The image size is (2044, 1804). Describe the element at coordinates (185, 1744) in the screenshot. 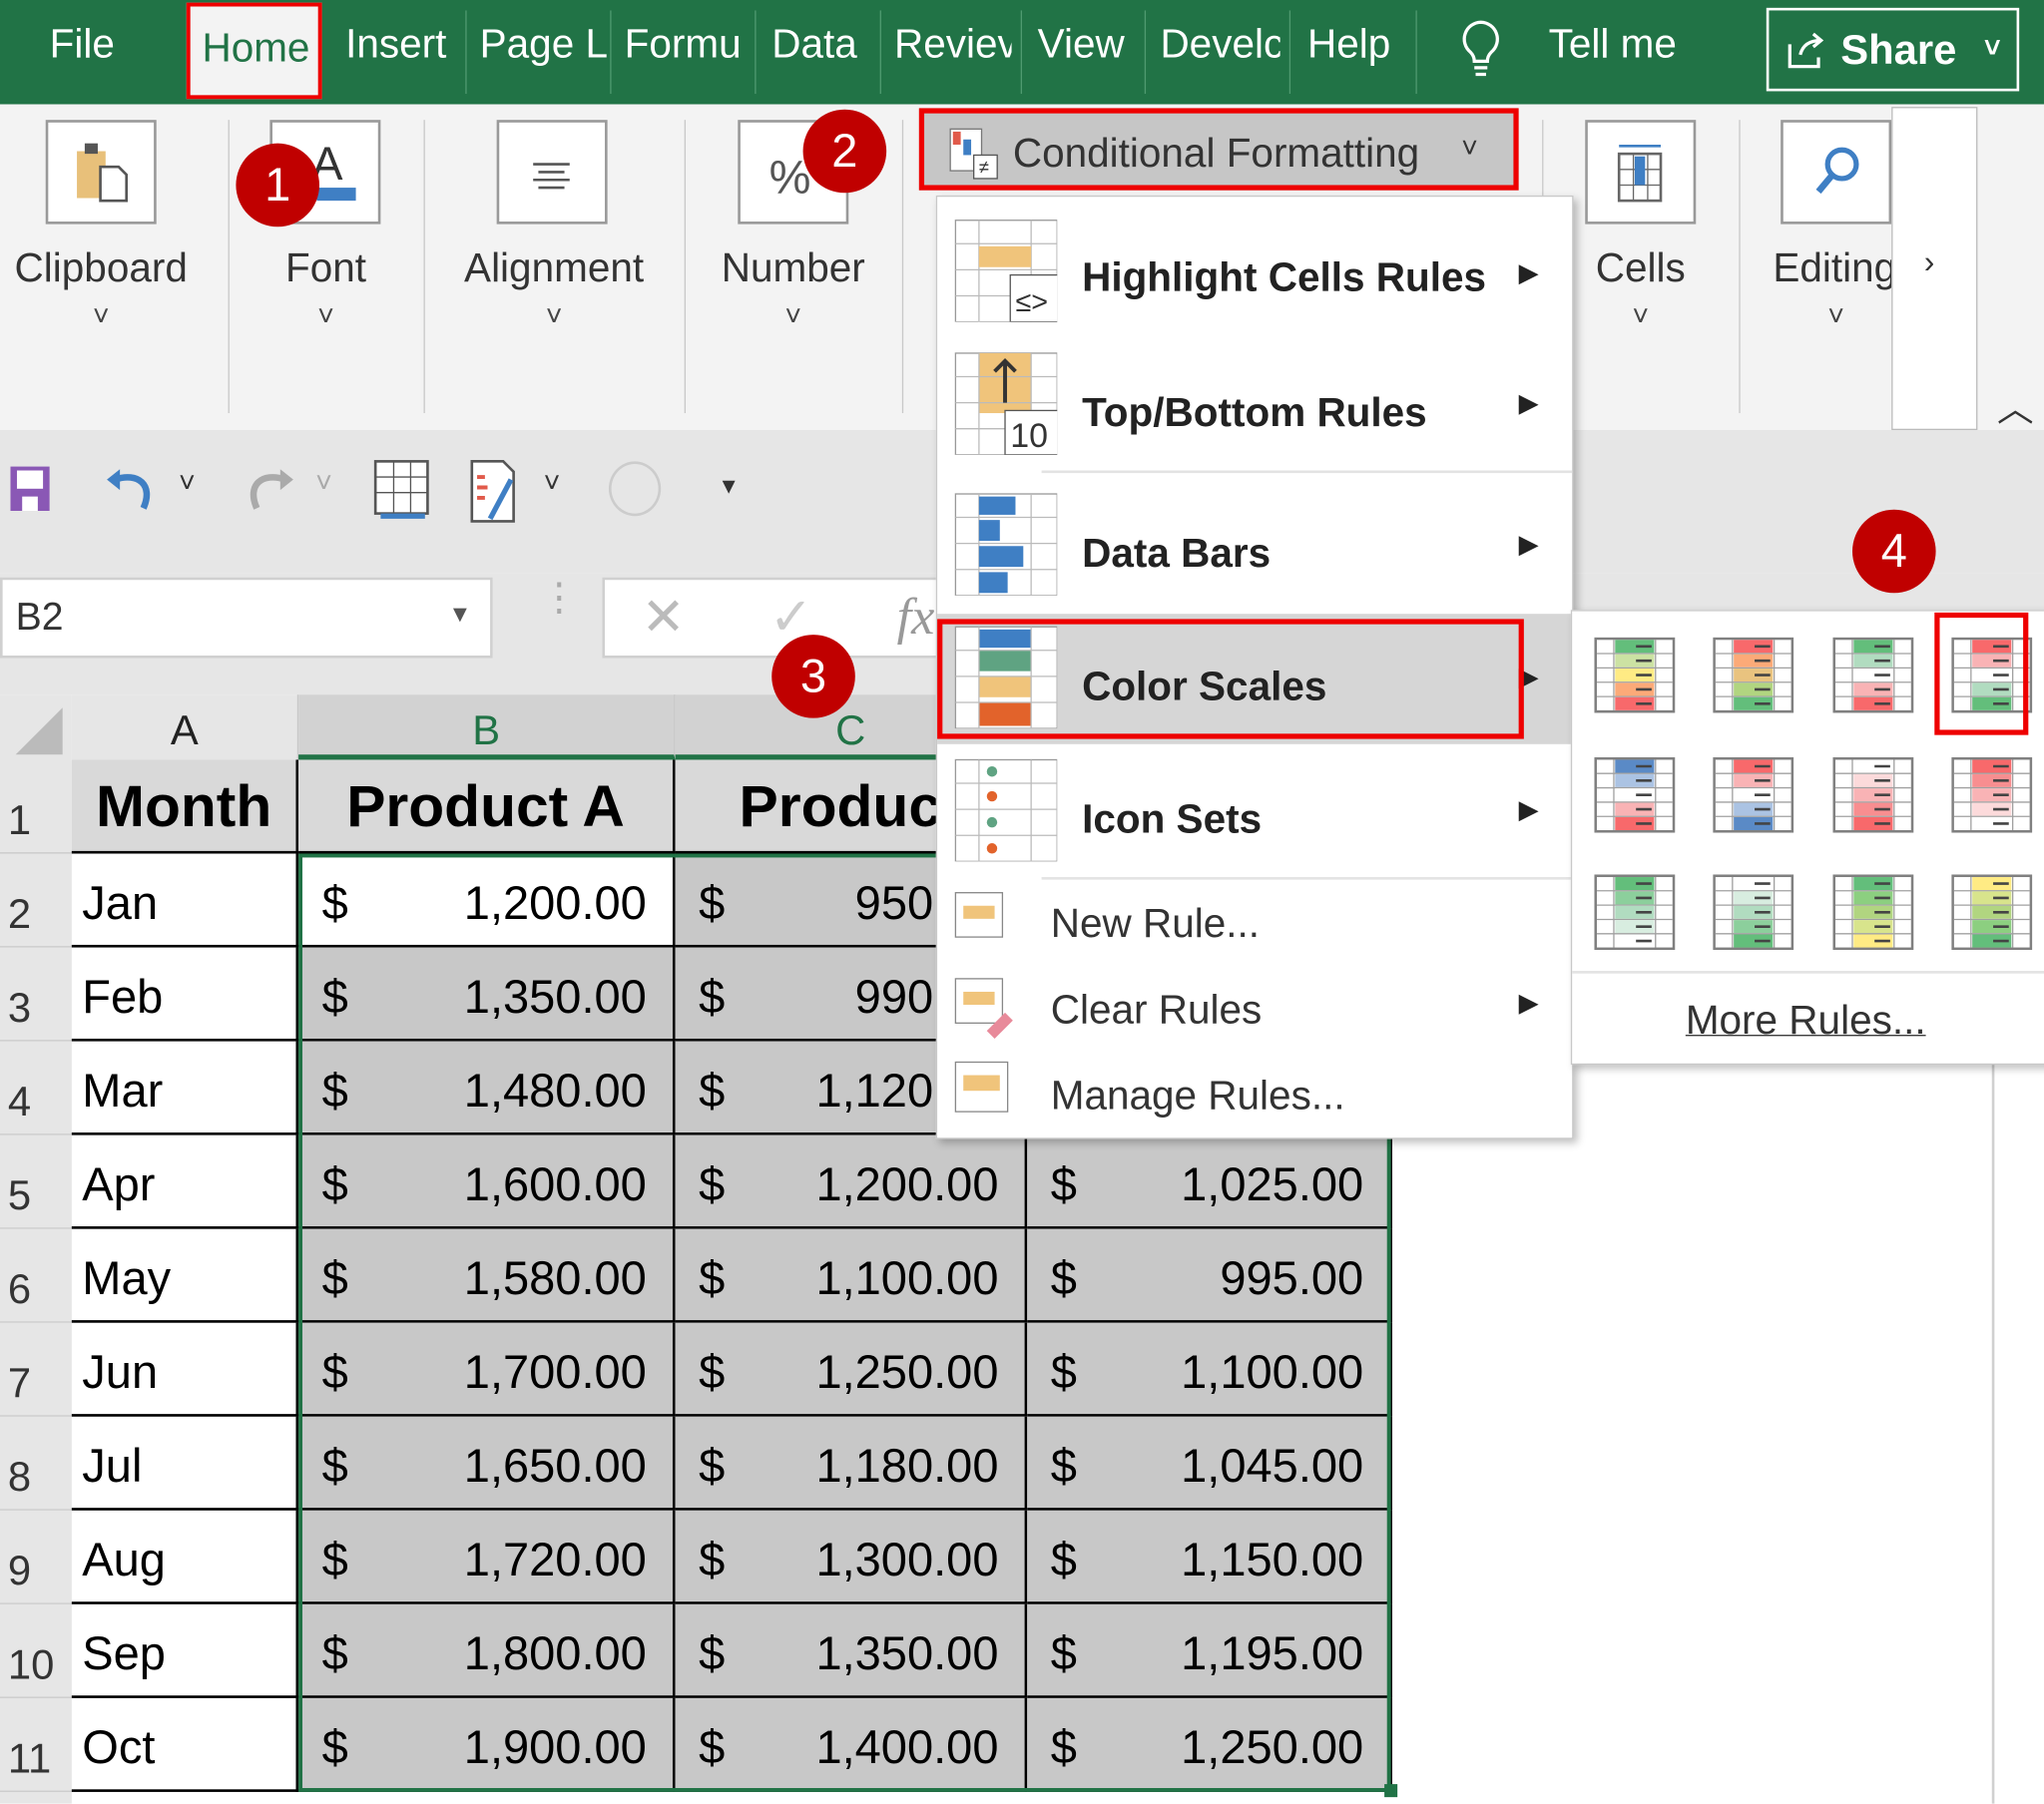

I see `month-cell: Oct` at that location.